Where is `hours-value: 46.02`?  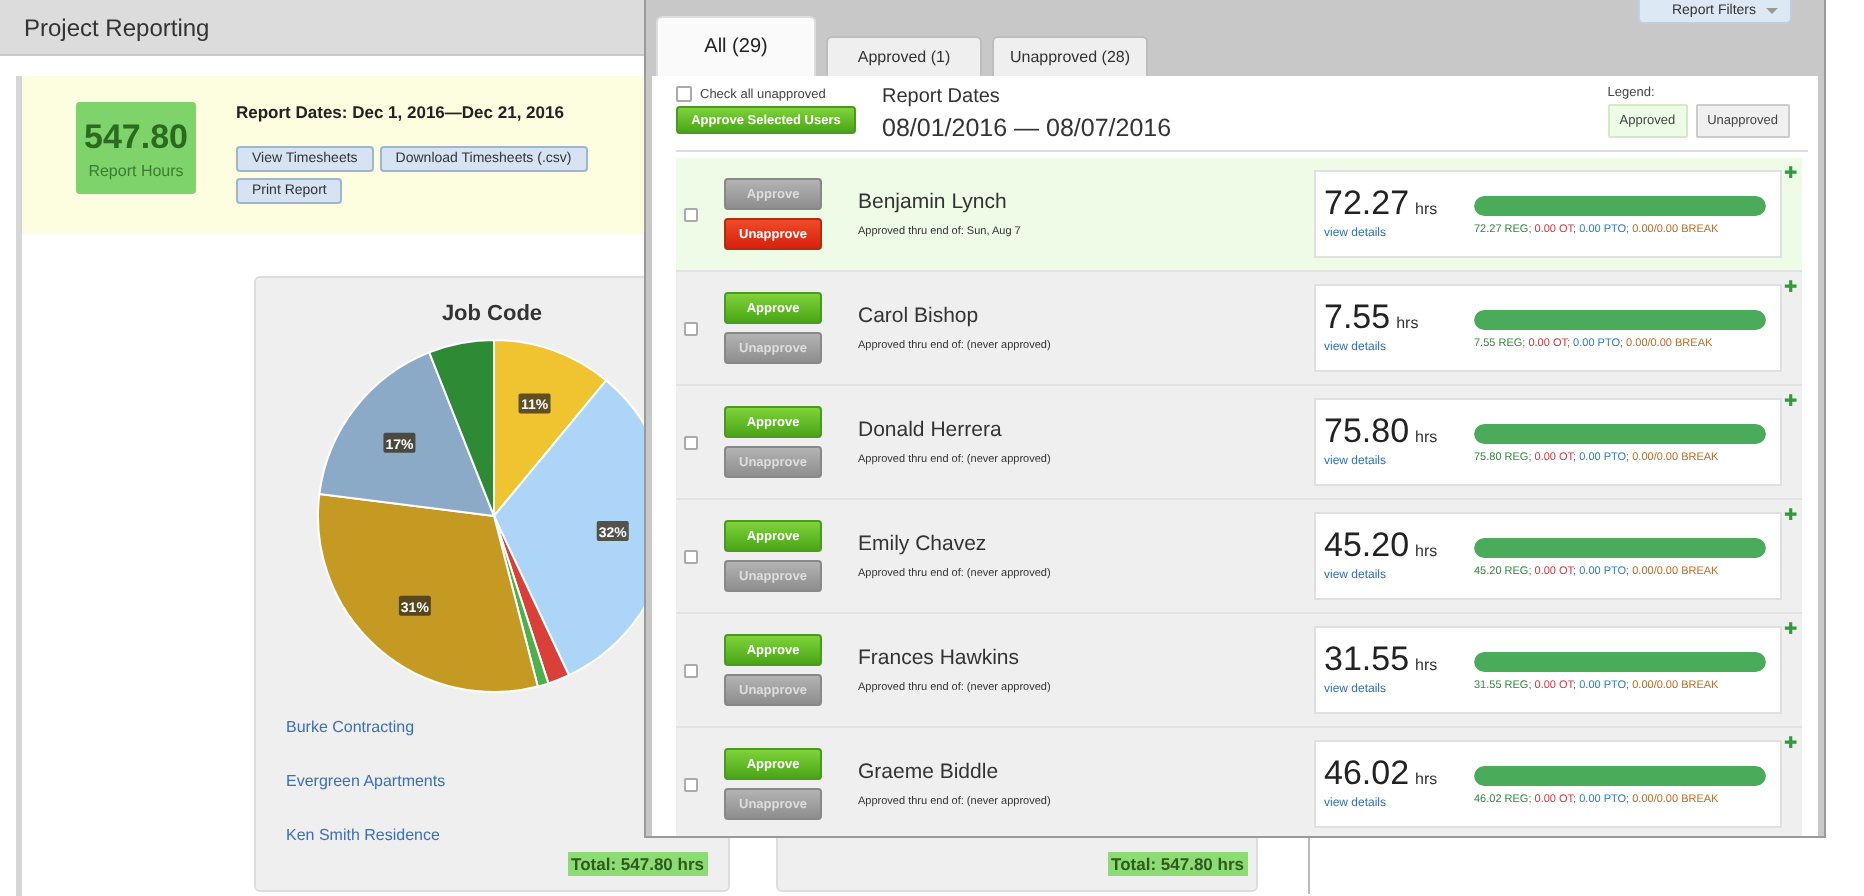
hours-value: 46.02 is located at coordinates (1367, 774).